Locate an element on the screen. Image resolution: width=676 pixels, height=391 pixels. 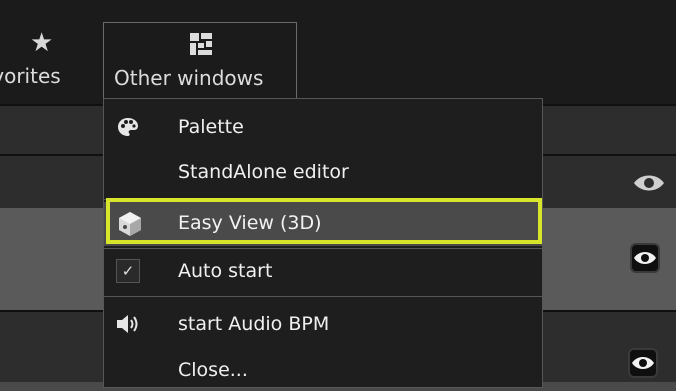
star-icon: ★ is located at coordinates (42, 43).